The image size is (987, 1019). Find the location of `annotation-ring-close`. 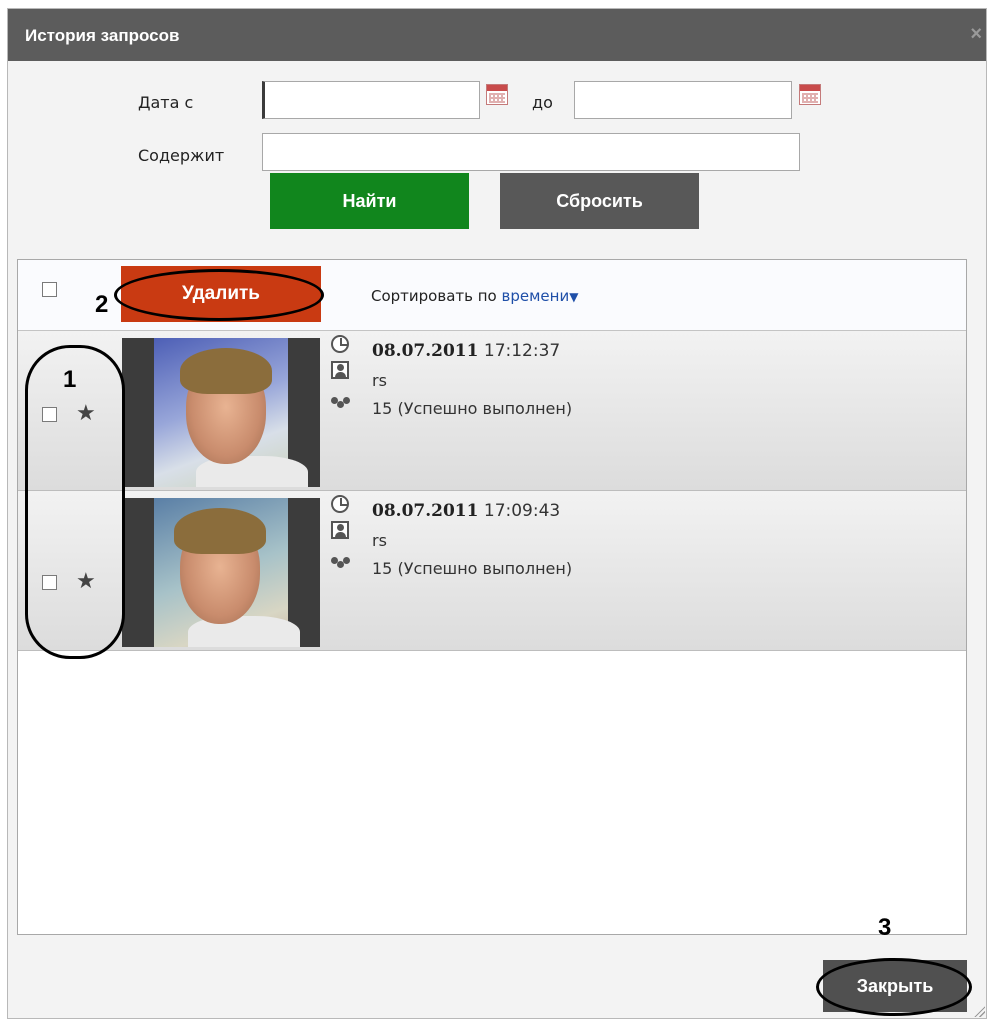

annotation-ring-close is located at coordinates (894, 987).